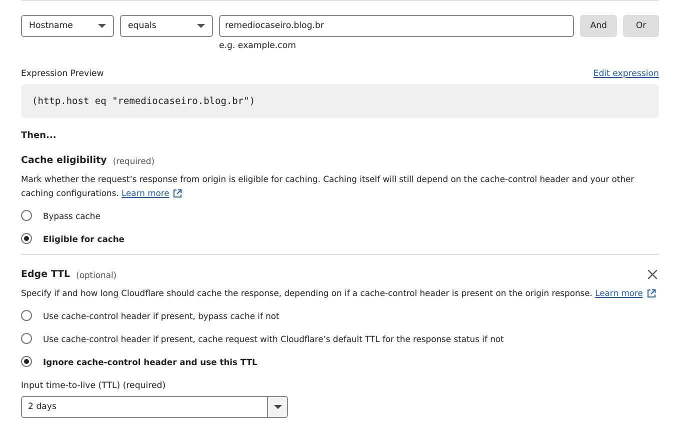 The image size is (690, 439). What do you see at coordinates (652, 274) in the screenshot?
I see `close-icon` at bounding box center [652, 274].